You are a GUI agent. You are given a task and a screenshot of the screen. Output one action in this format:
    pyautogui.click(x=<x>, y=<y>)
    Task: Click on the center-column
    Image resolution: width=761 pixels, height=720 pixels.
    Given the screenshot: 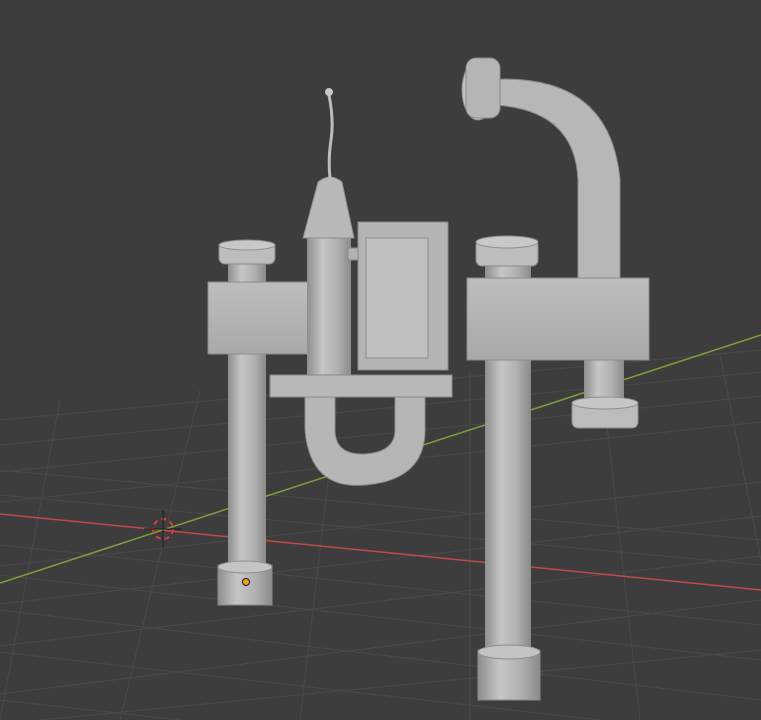 What is the action you would take?
    pyautogui.click(x=332, y=231)
    